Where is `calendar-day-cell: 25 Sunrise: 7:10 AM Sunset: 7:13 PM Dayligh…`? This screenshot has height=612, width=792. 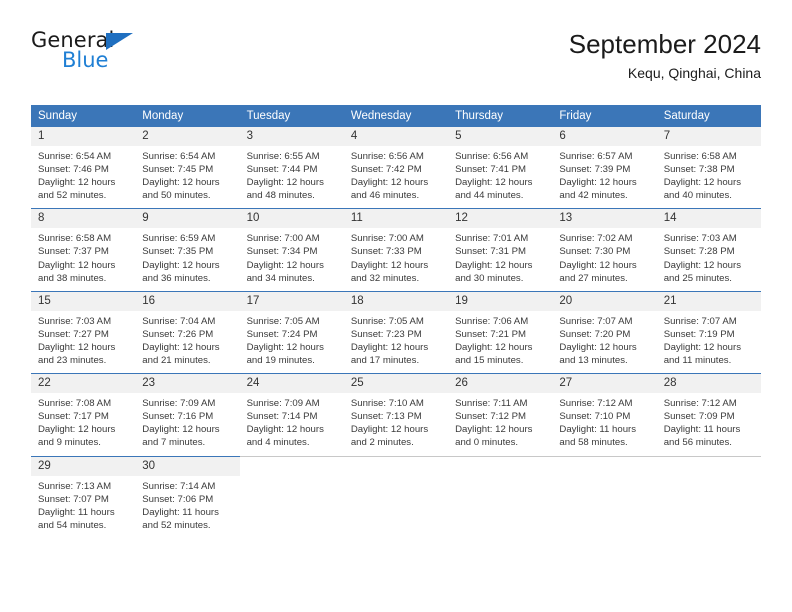
calendar-day-cell: 25 Sunrise: 7:10 AM Sunset: 7:13 PM Dayligh… is located at coordinates (396, 414).